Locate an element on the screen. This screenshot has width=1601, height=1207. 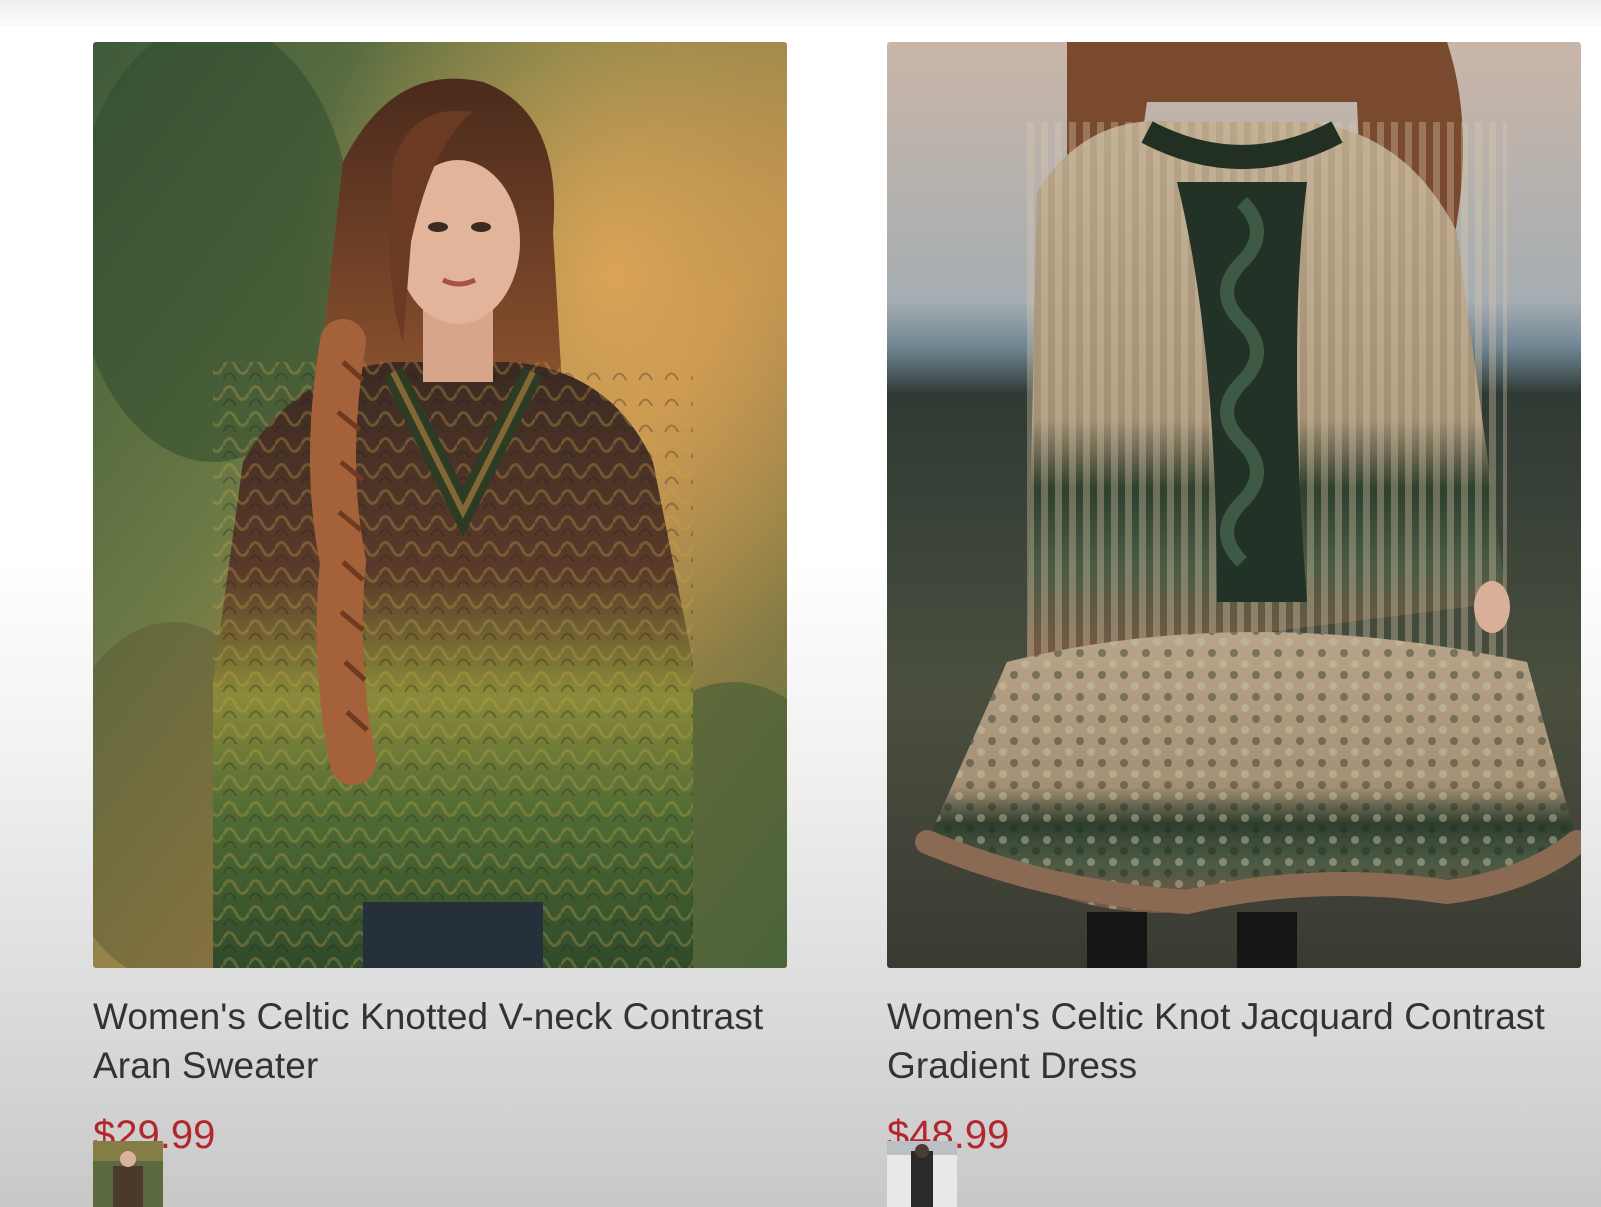
product-price: $29.99 is located at coordinates (154, 1135).